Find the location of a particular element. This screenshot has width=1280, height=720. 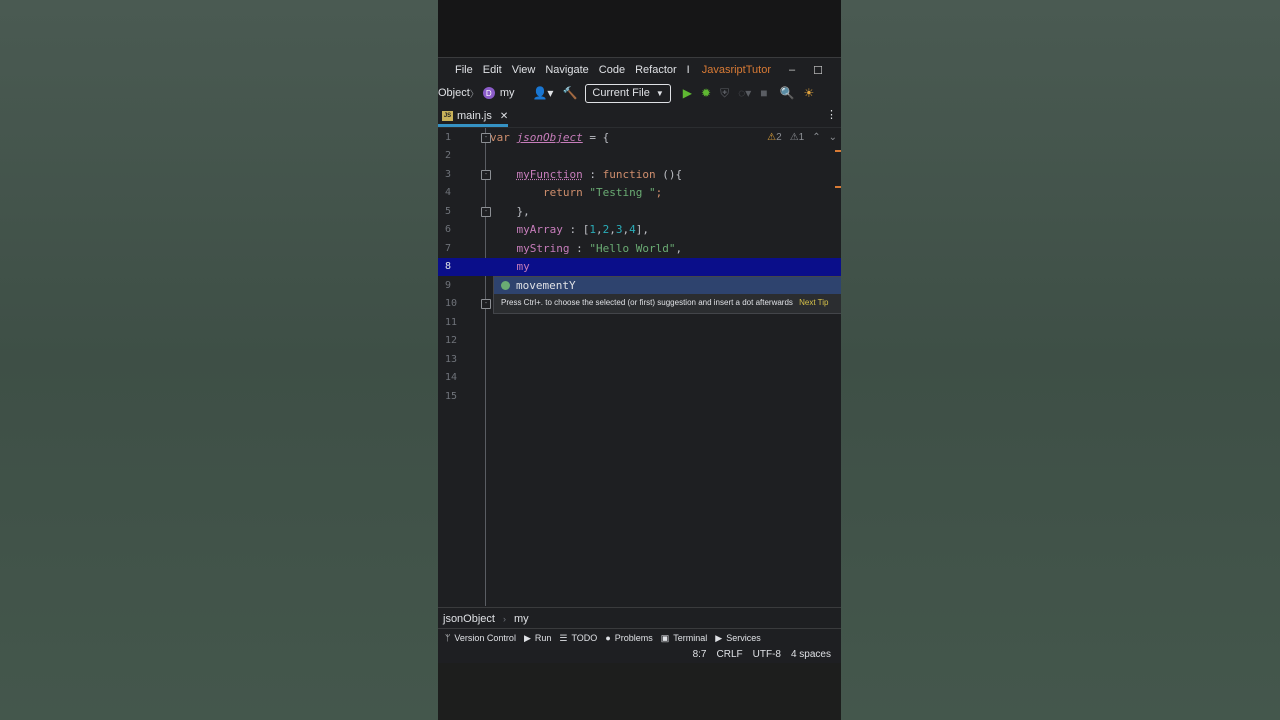

menu-edit: Edit is located at coordinates (492, 70).